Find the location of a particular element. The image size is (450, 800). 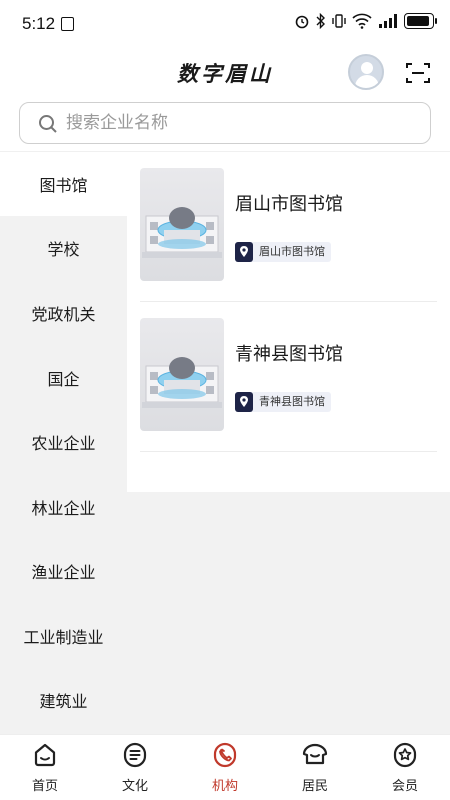

home-icon is located at coordinates (45, 755).